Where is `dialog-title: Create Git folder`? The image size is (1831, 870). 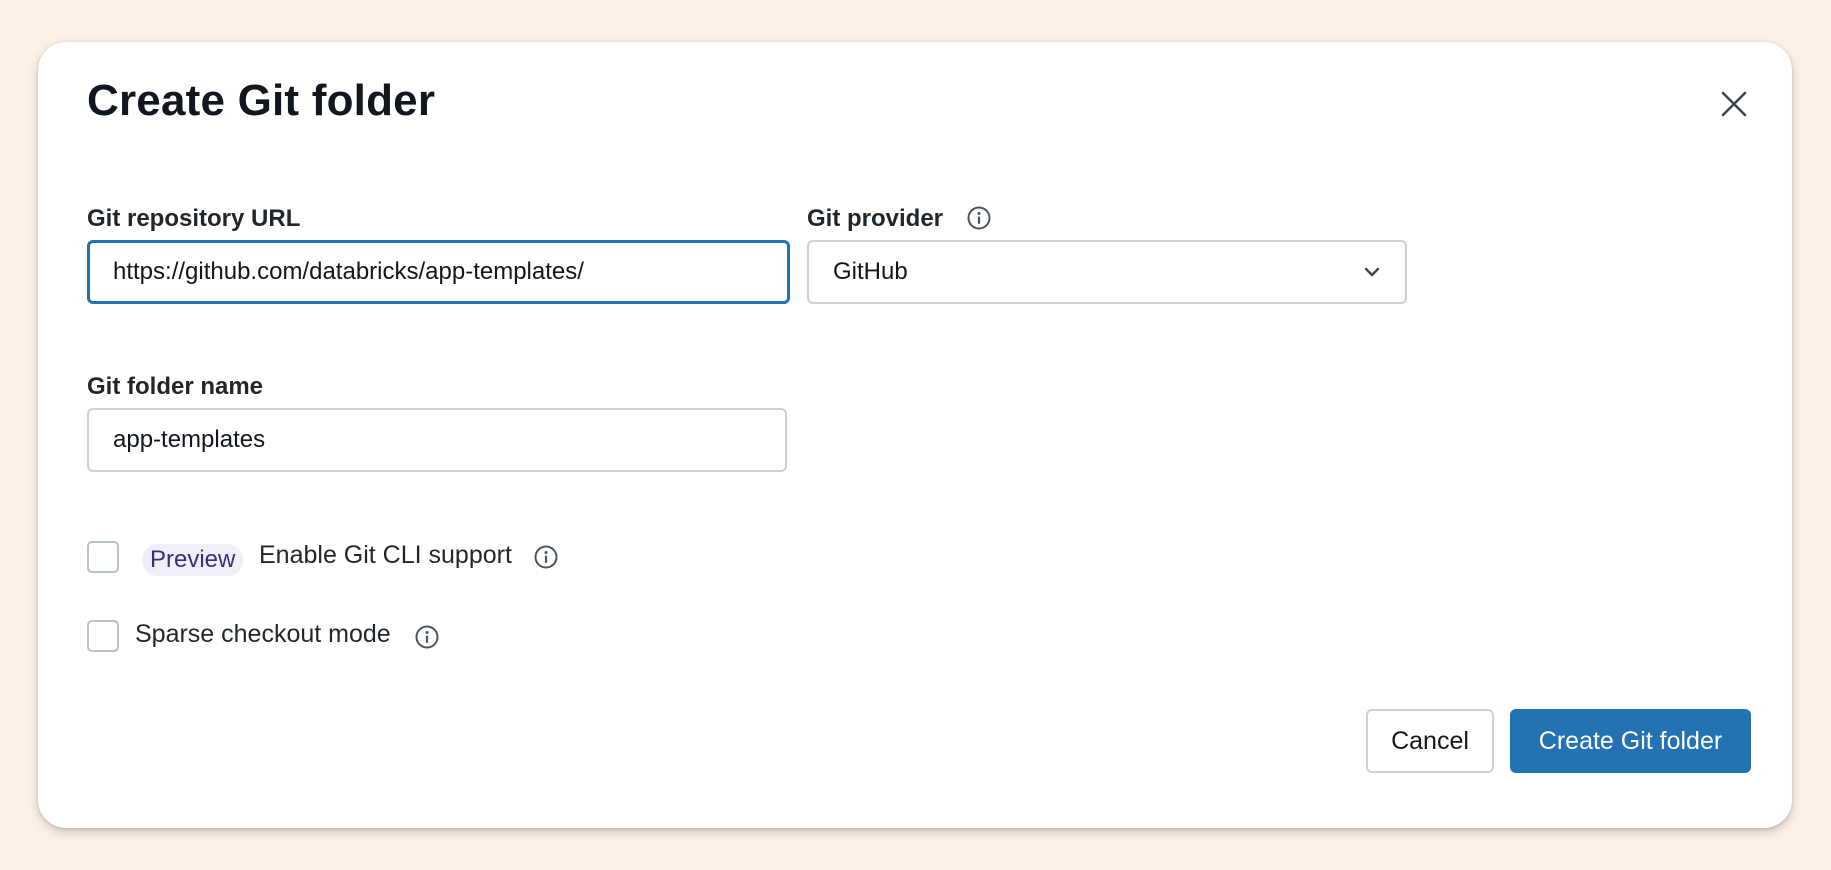
dialog-title: Create Git folder is located at coordinates (261, 100).